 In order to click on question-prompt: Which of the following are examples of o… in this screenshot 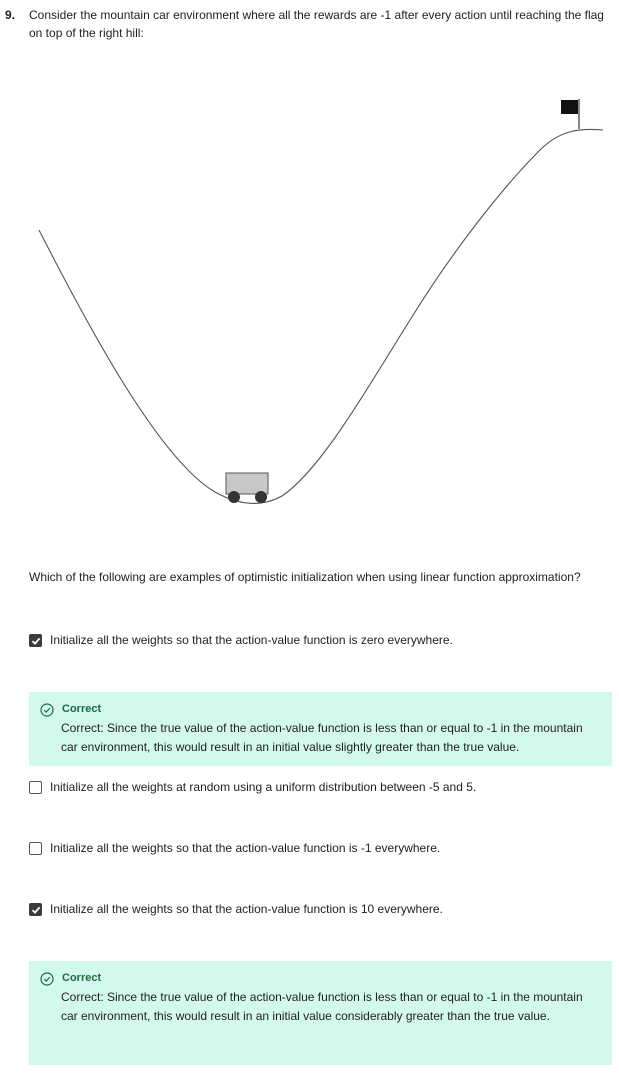, I will do `click(305, 577)`.